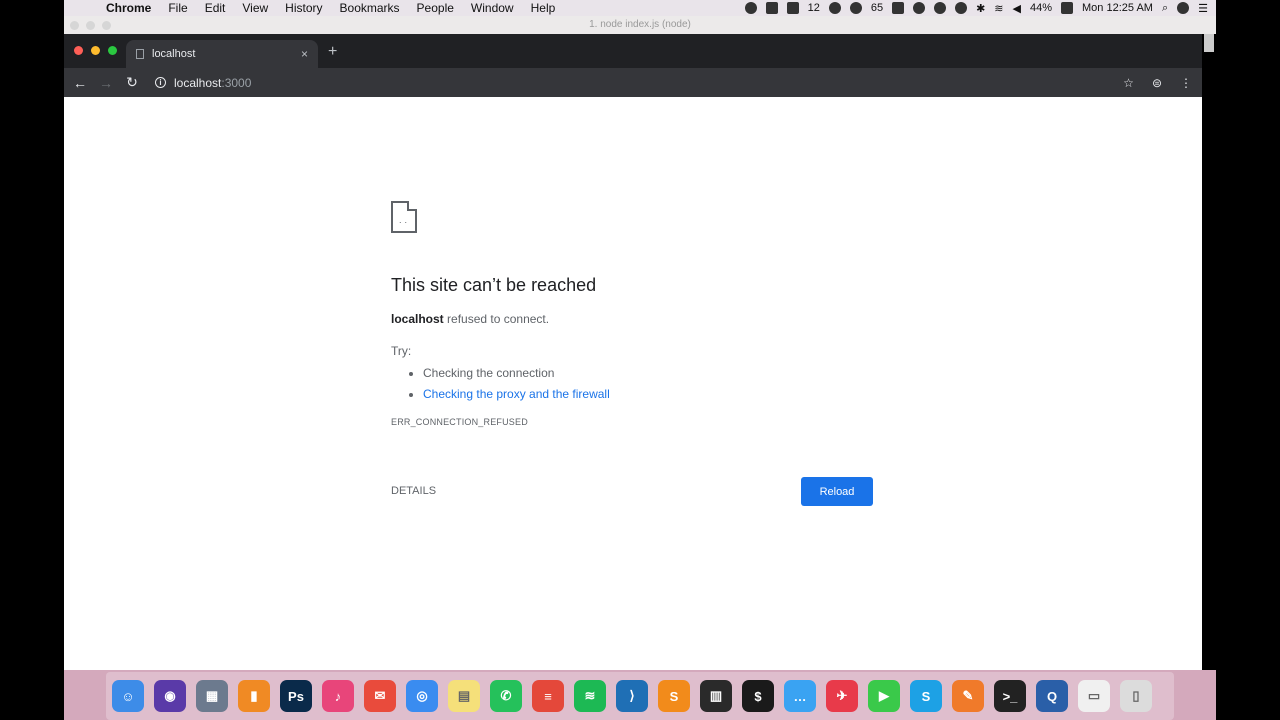 This screenshot has width=1280, height=720. I want to click on skype-icon: S, so click(926, 696).